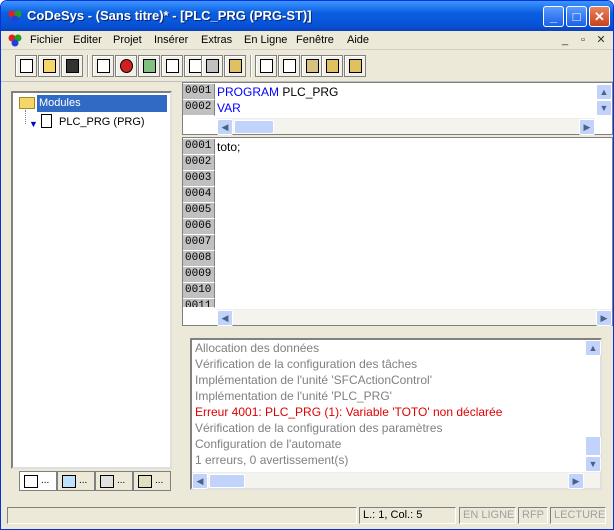 This screenshot has width=614, height=530. I want to click on toolbar, so click(307, 67).